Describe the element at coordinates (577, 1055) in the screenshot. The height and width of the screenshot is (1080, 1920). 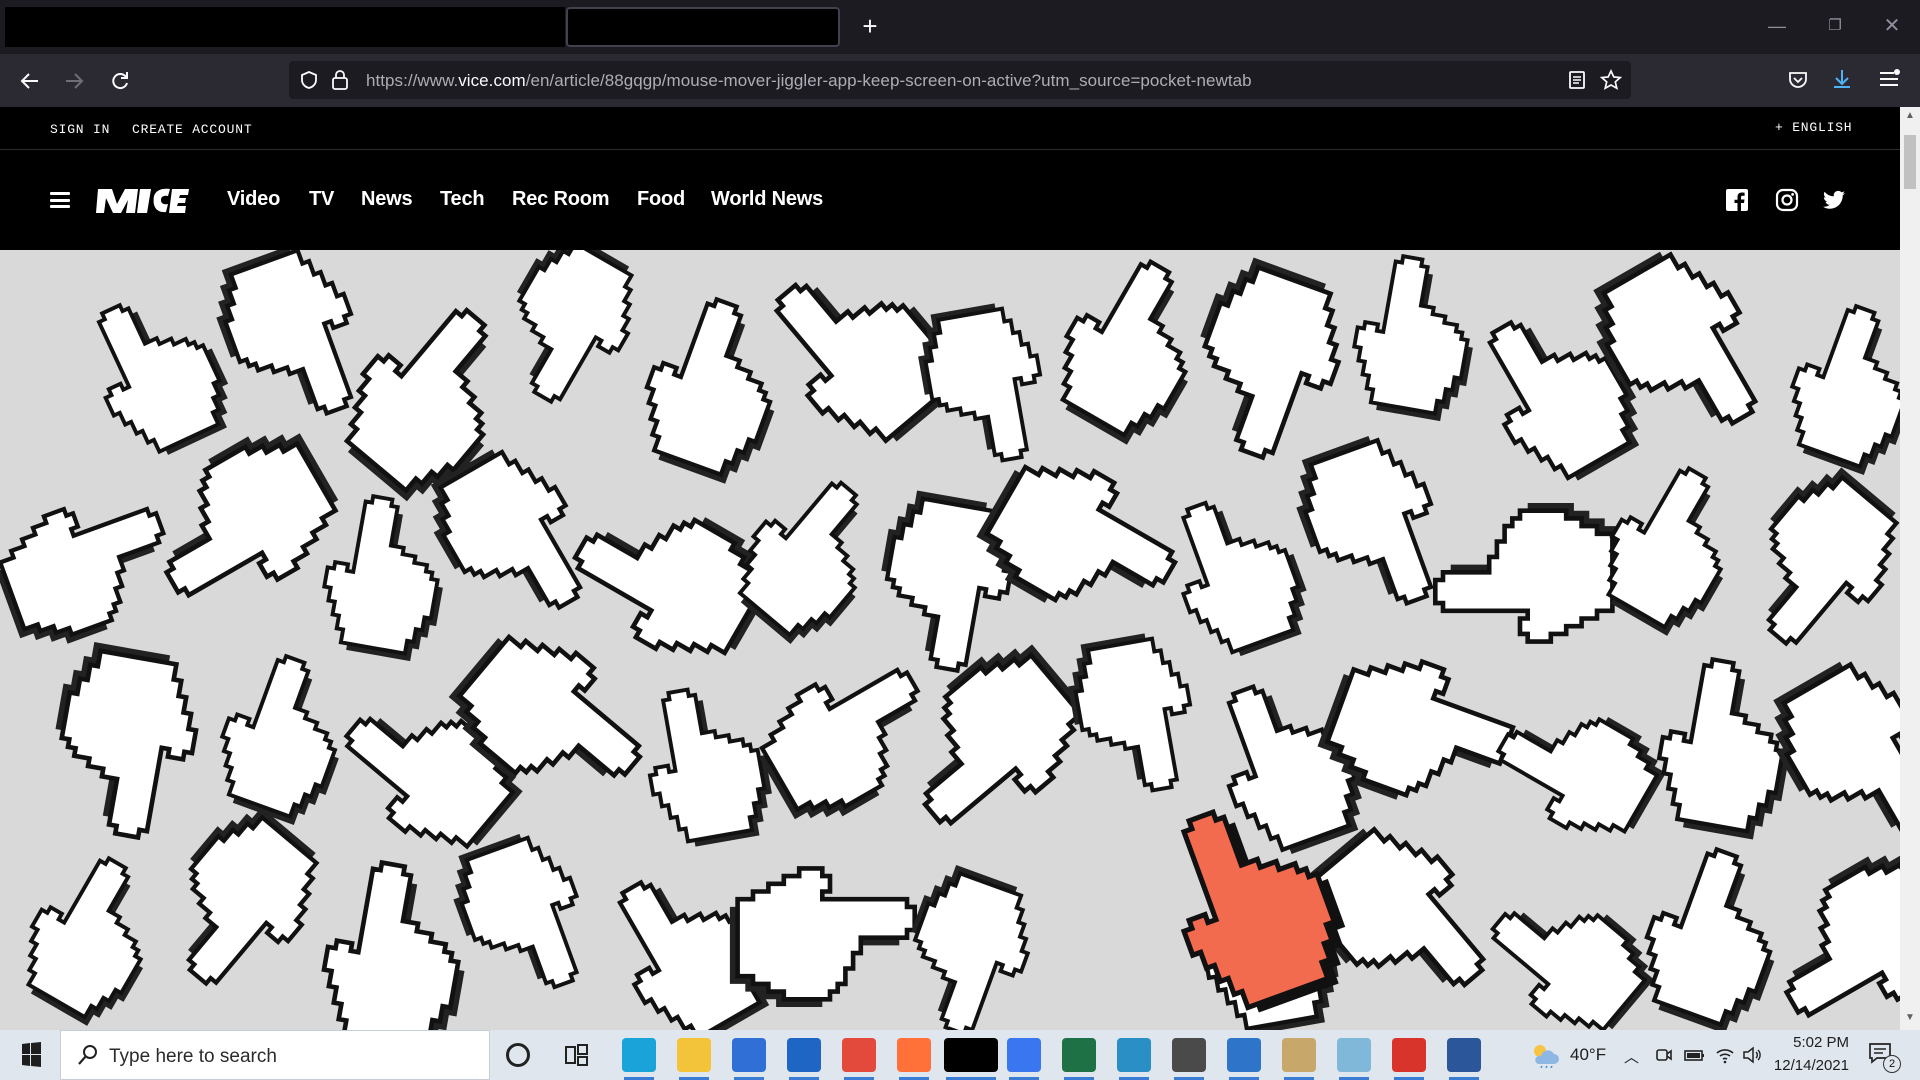
I see `task-view-icon` at that location.